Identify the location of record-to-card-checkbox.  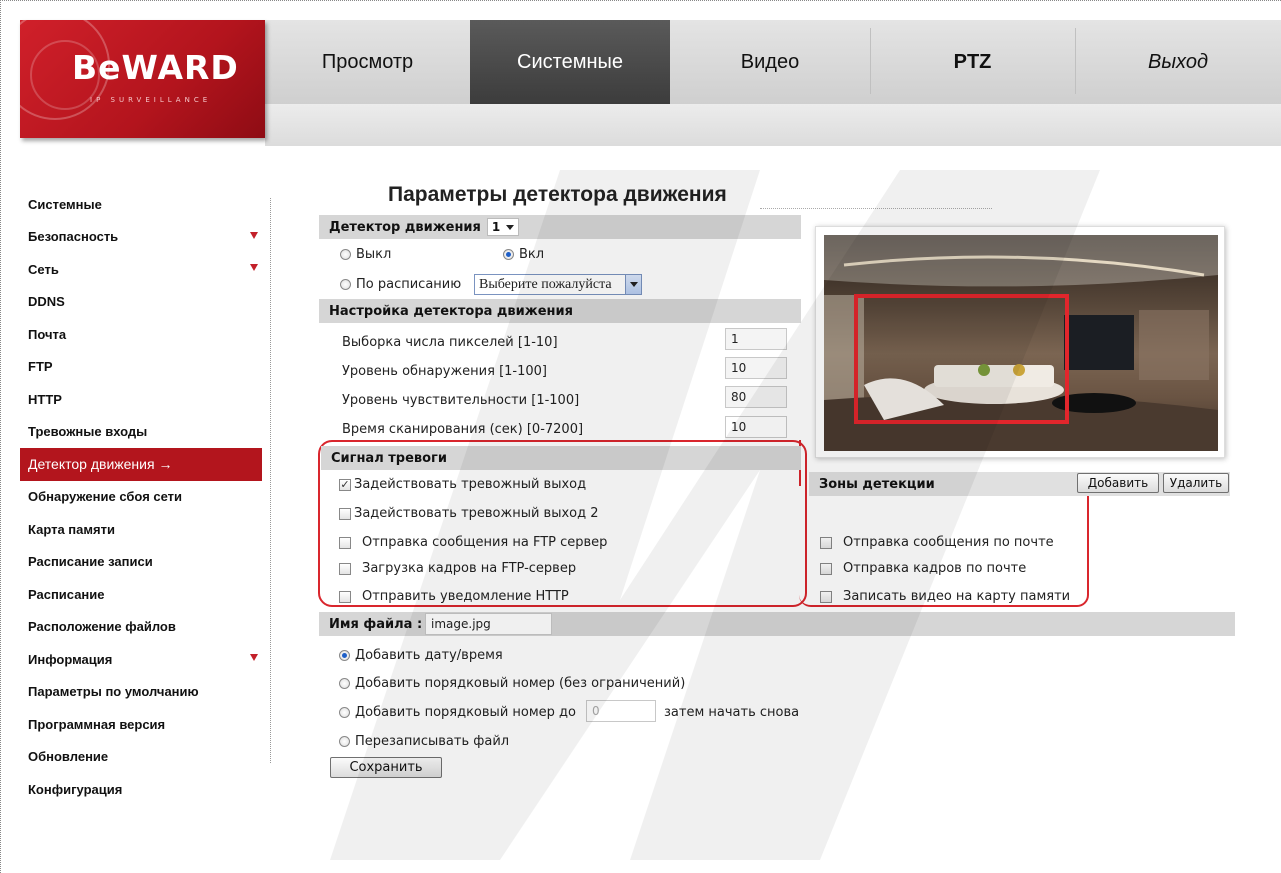
(826, 597).